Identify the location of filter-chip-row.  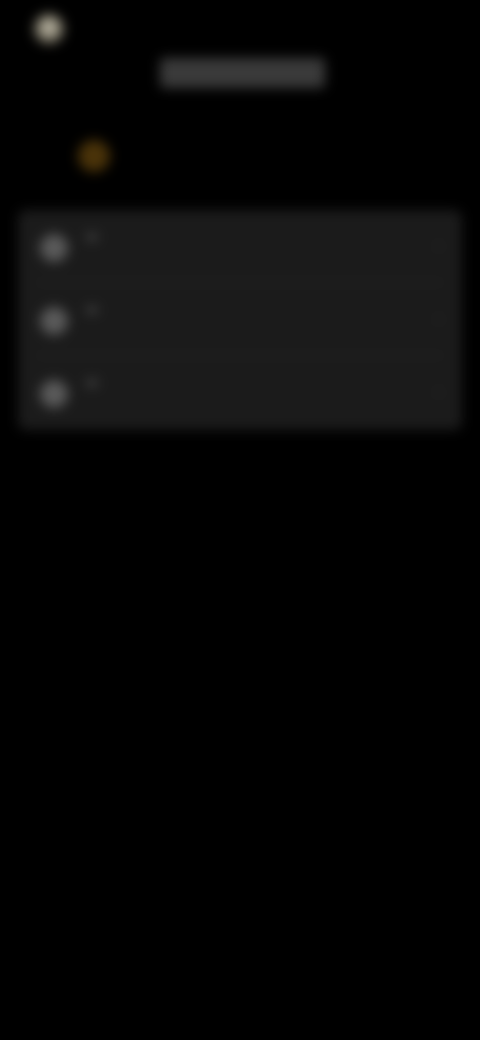
(240, 156).